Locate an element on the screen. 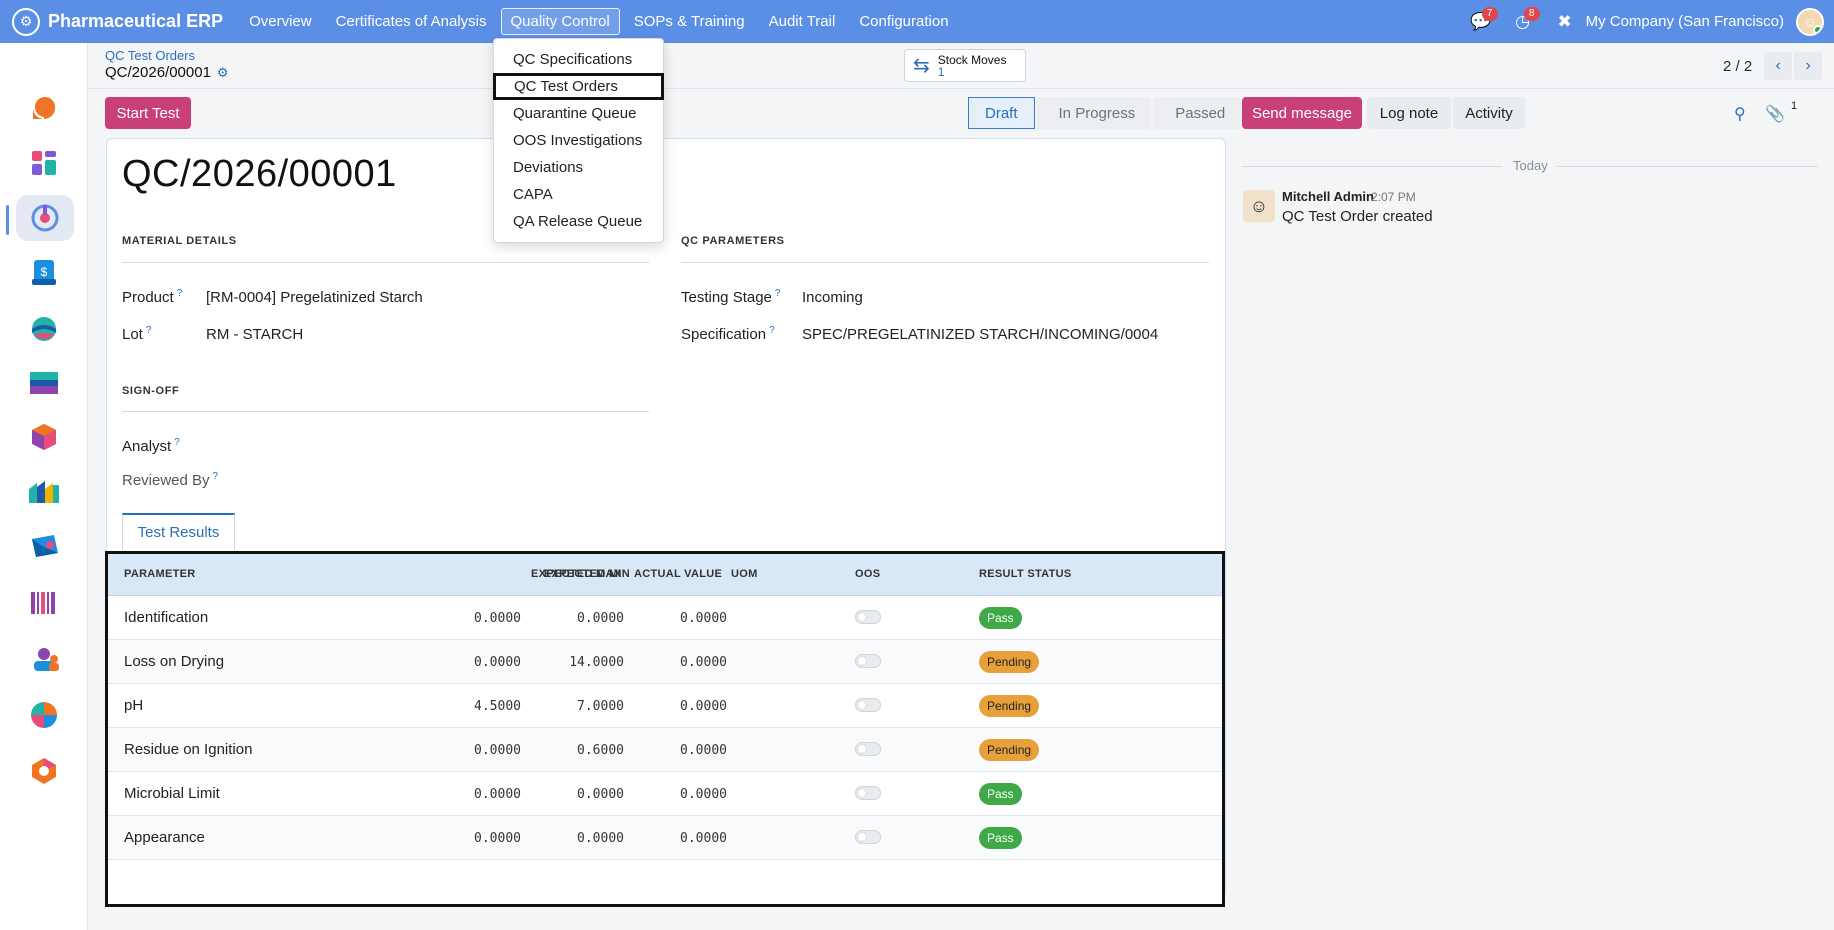 The height and width of the screenshot is (930, 1834). cell-parameter: pH is located at coordinates (133, 705).